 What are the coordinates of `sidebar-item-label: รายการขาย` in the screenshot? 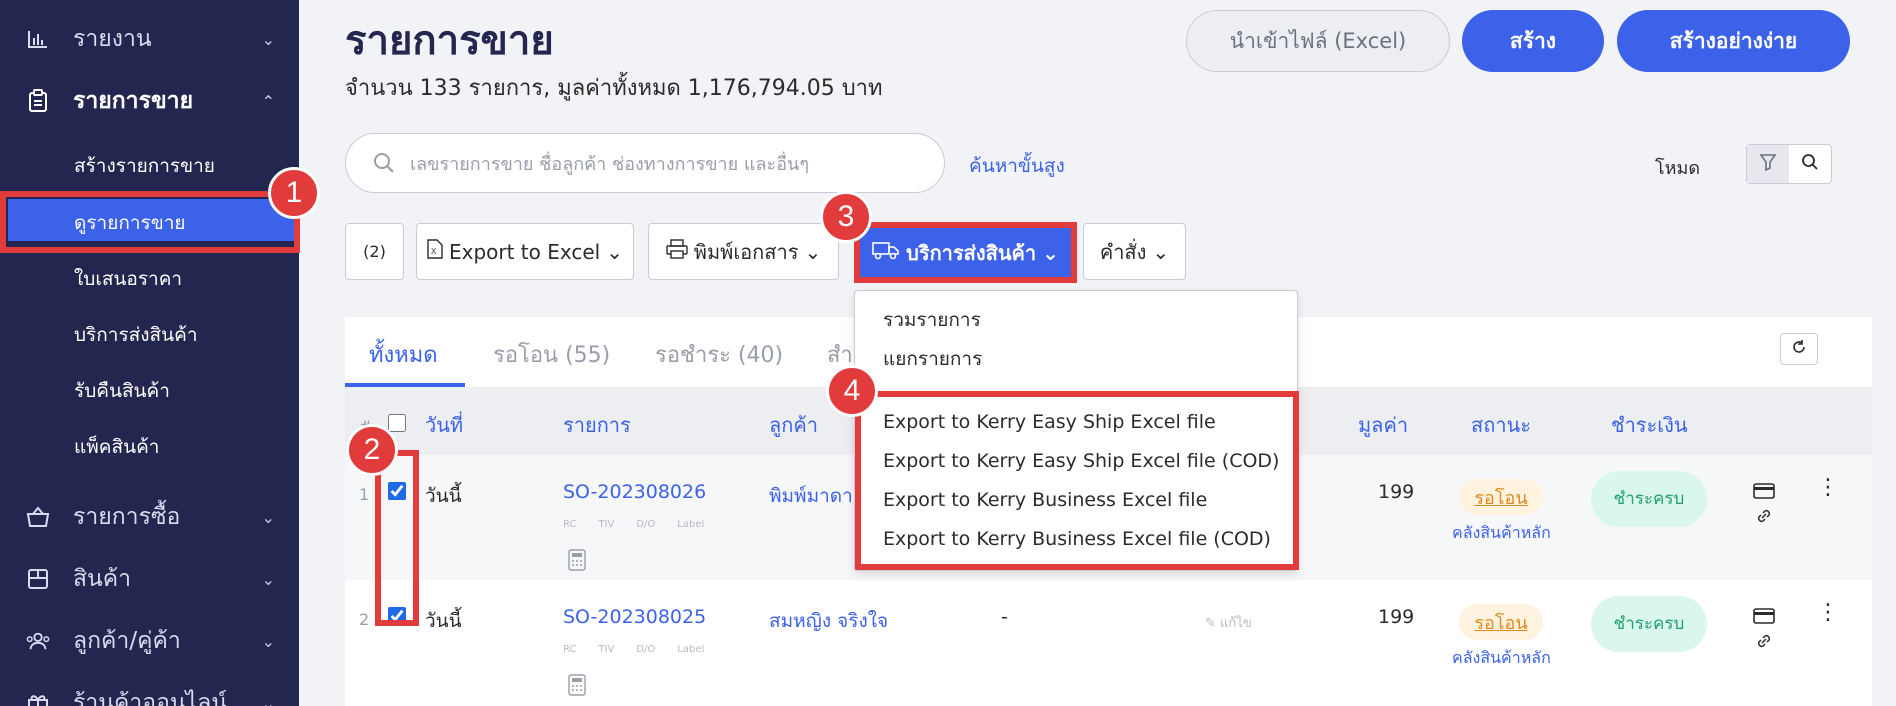 It's located at (133, 101).